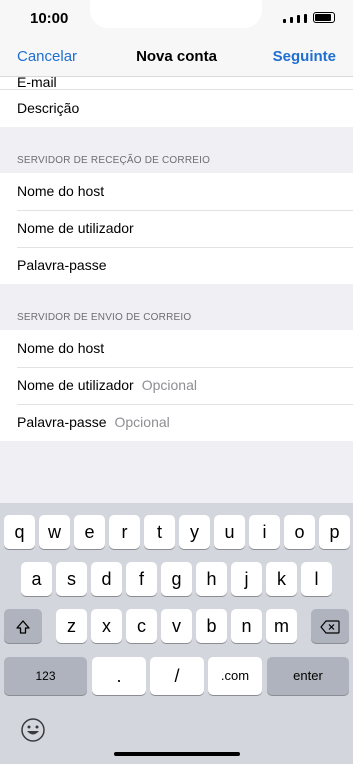 The image size is (353, 764). I want to click on key-m: m, so click(281, 626).